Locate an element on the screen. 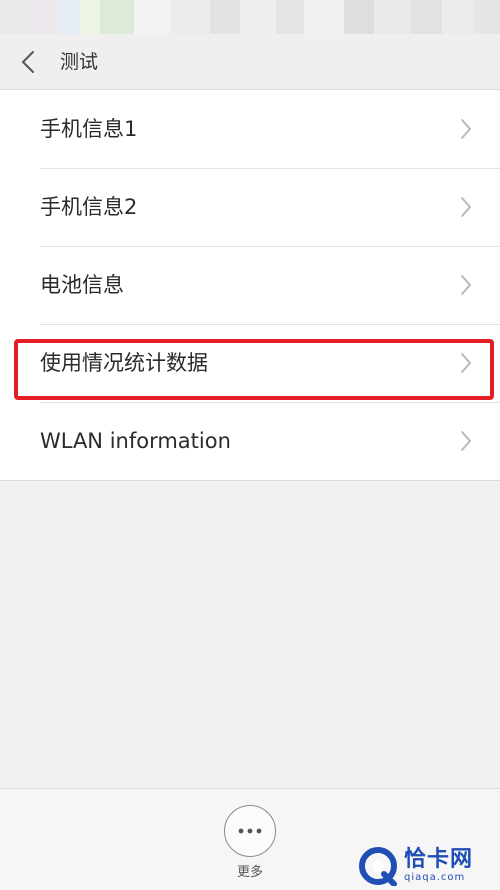  chevron-left-icon is located at coordinates (28, 62).